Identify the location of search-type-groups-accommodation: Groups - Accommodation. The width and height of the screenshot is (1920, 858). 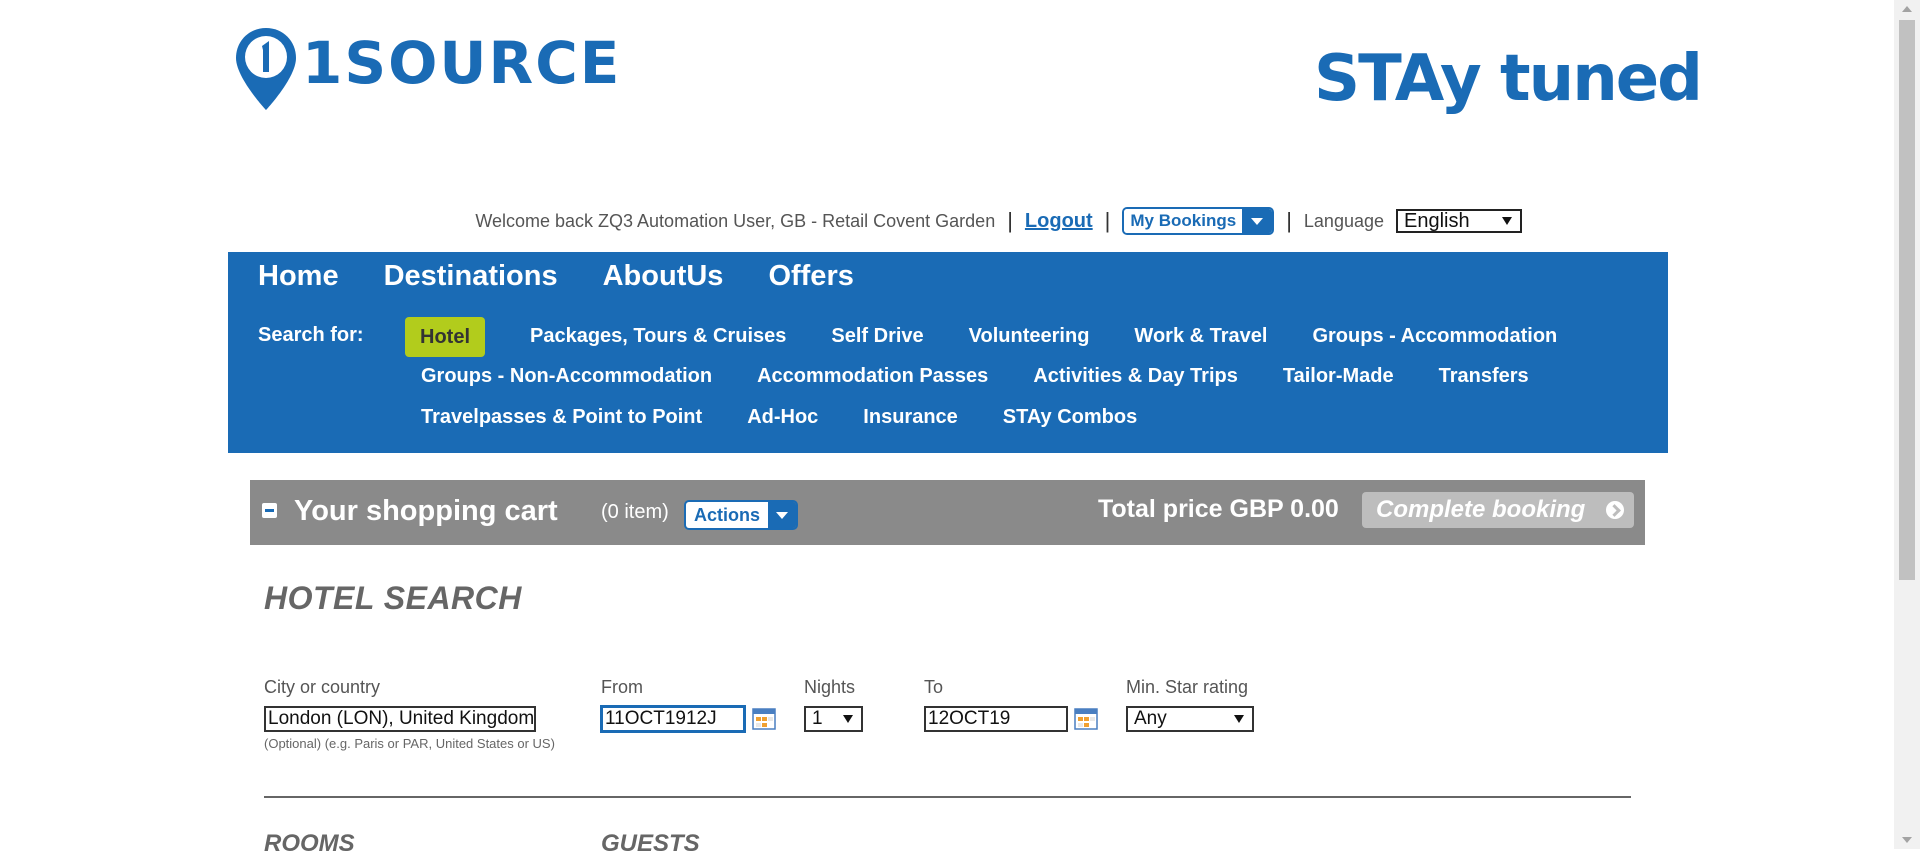
(1434, 341).